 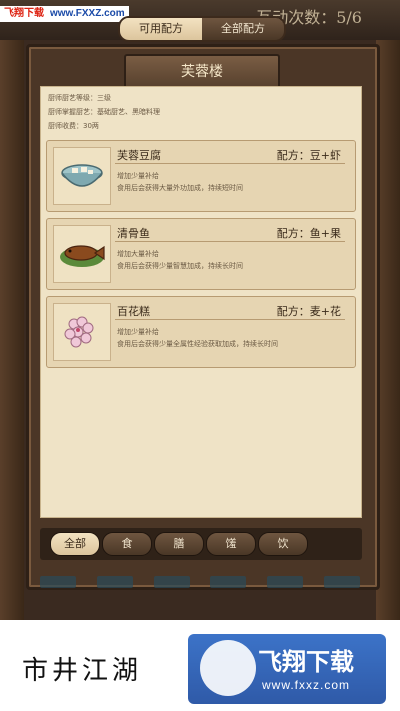 What do you see at coordinates (201, 254) in the screenshot?
I see `dish-card: 清骨鱼 配方：鱼+果 增加大量补给 食用后会获得少量智慧加成，持续长时间` at bounding box center [201, 254].